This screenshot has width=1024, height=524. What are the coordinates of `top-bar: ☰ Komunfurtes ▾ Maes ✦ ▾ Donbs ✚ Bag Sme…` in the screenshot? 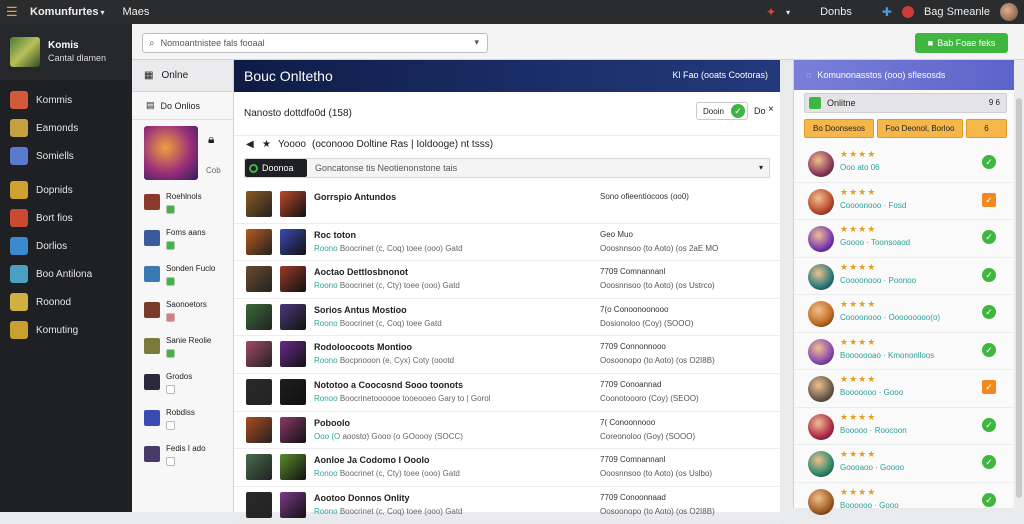 It's located at (512, 12).